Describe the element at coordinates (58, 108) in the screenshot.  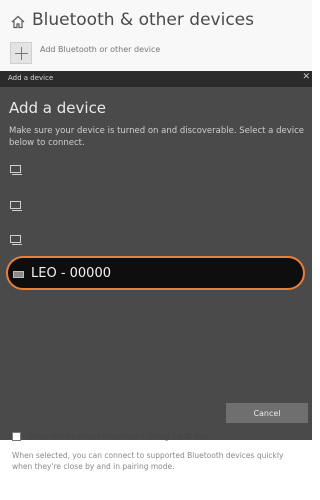
I see `dialog-heading: Add a device` at that location.